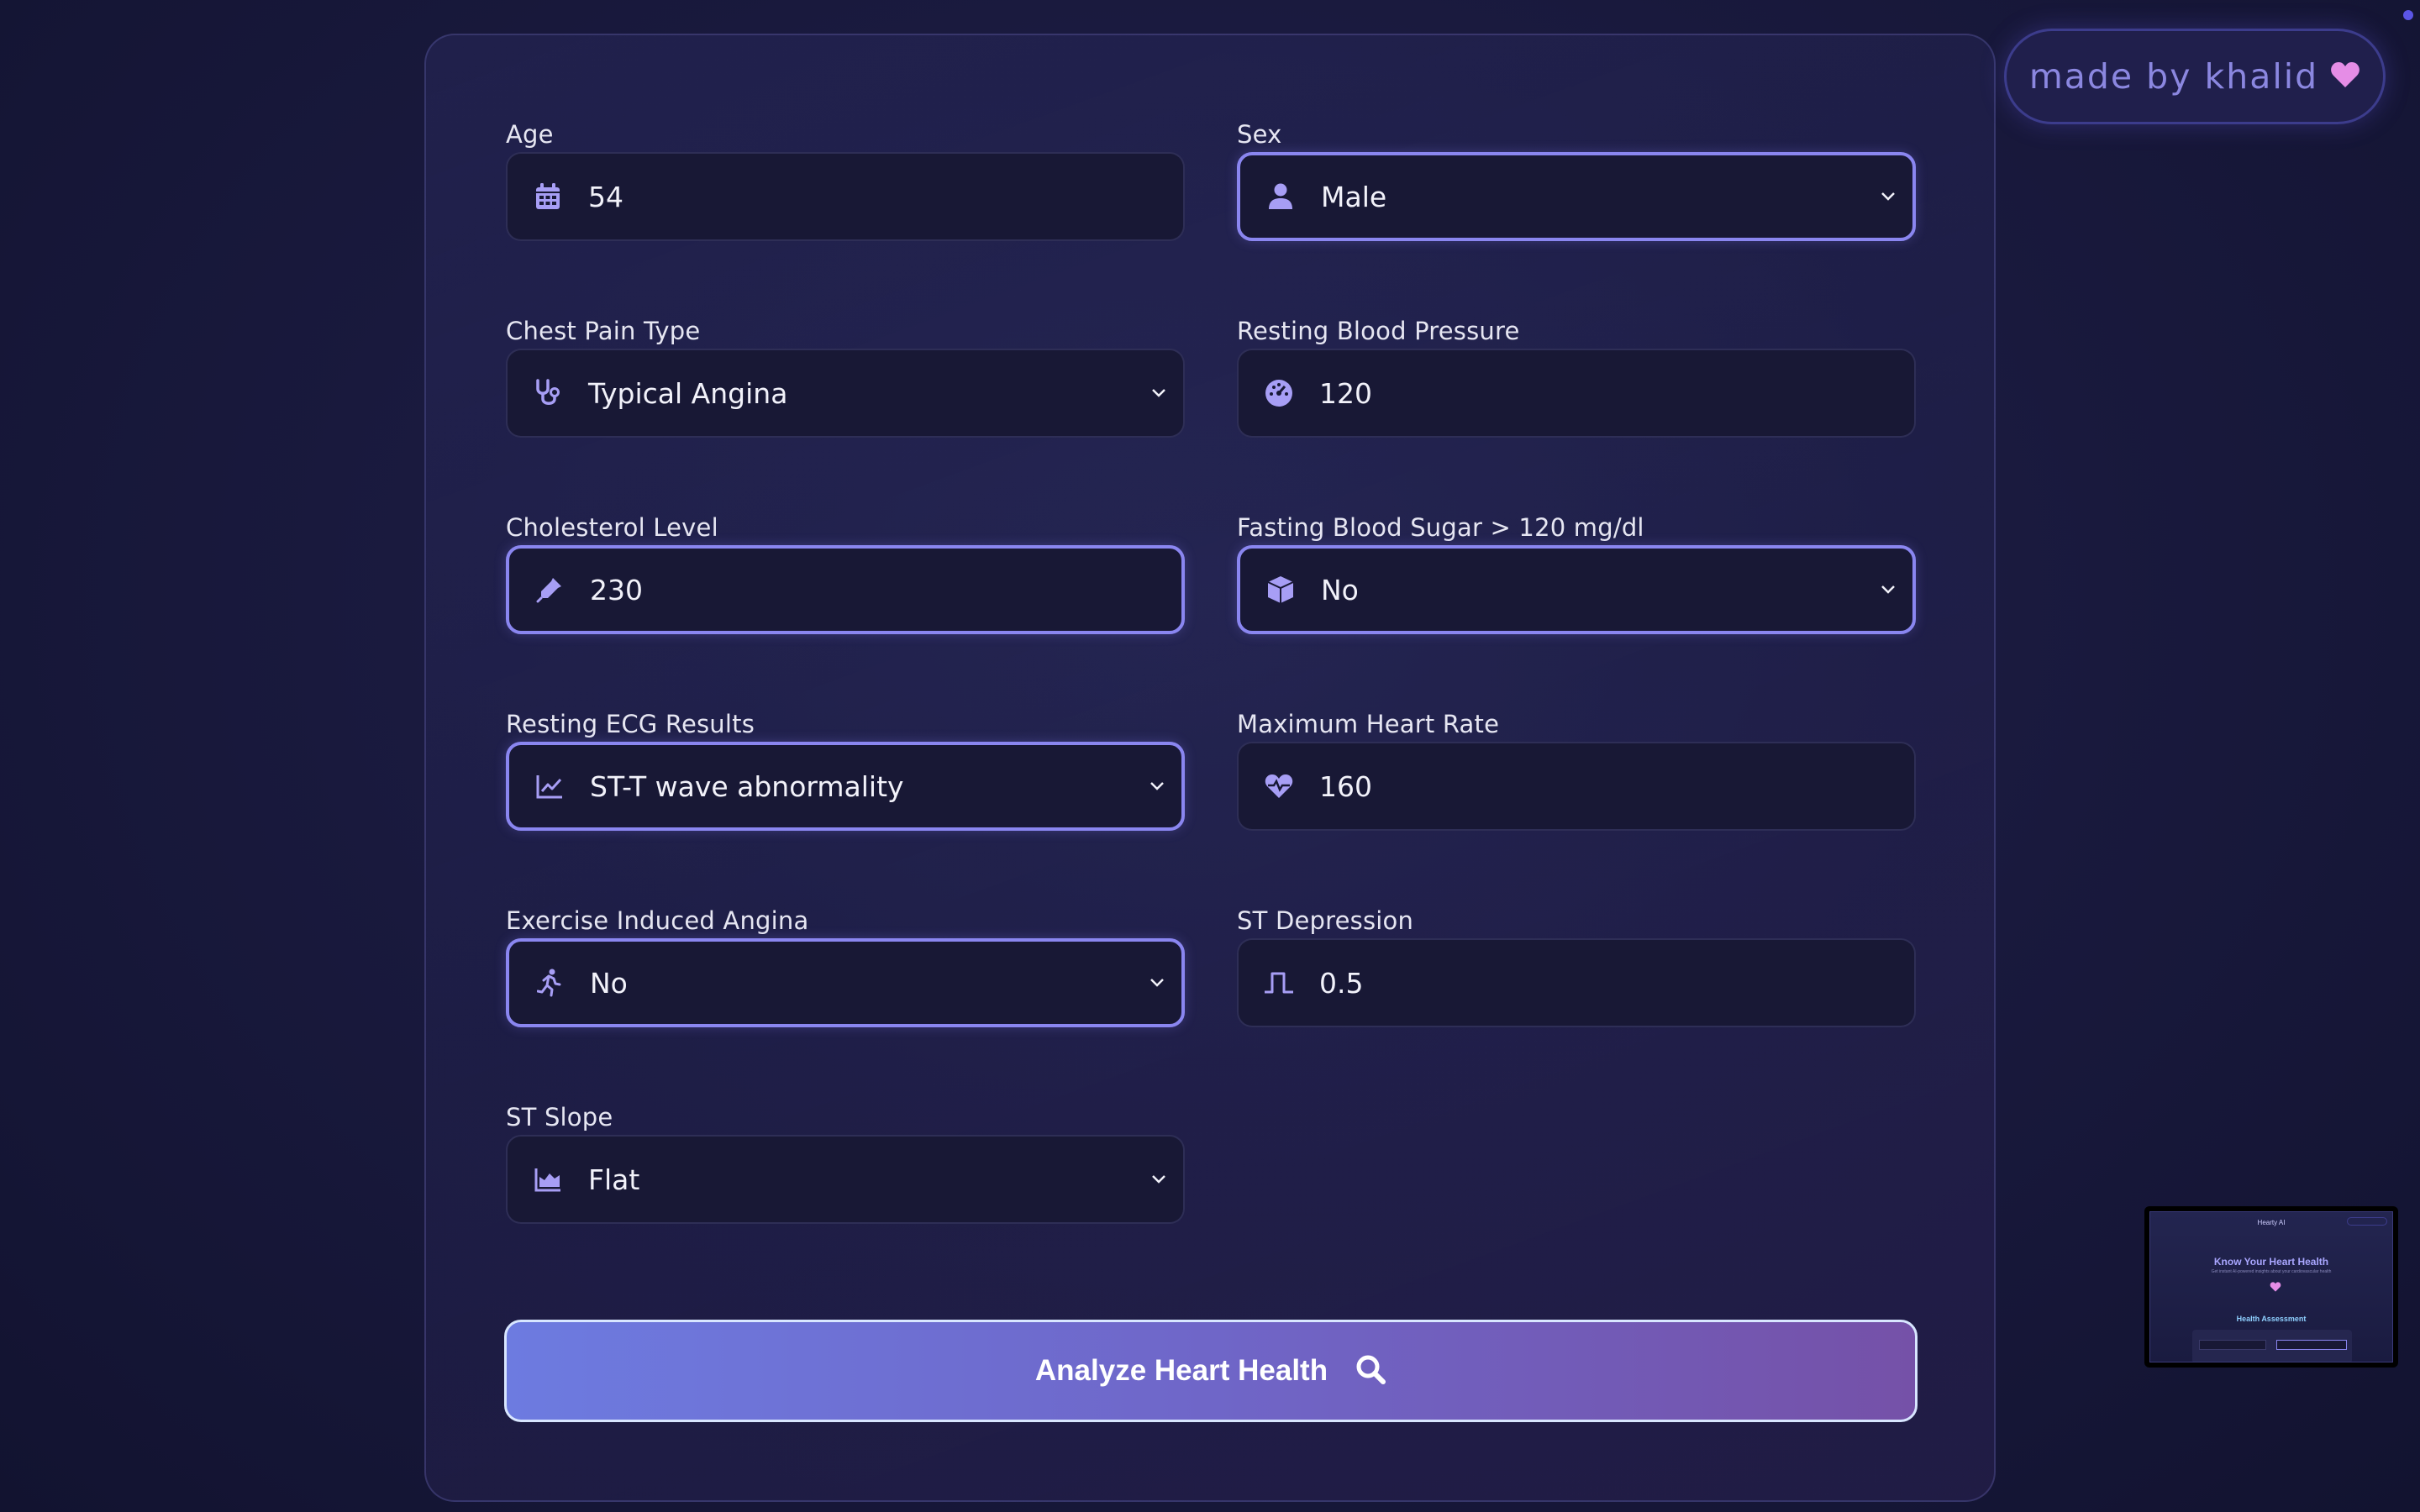  What do you see at coordinates (1440, 527) in the screenshot?
I see `fasting-sugar-label: Fasting Blood Sugar > 120 mg/dl` at bounding box center [1440, 527].